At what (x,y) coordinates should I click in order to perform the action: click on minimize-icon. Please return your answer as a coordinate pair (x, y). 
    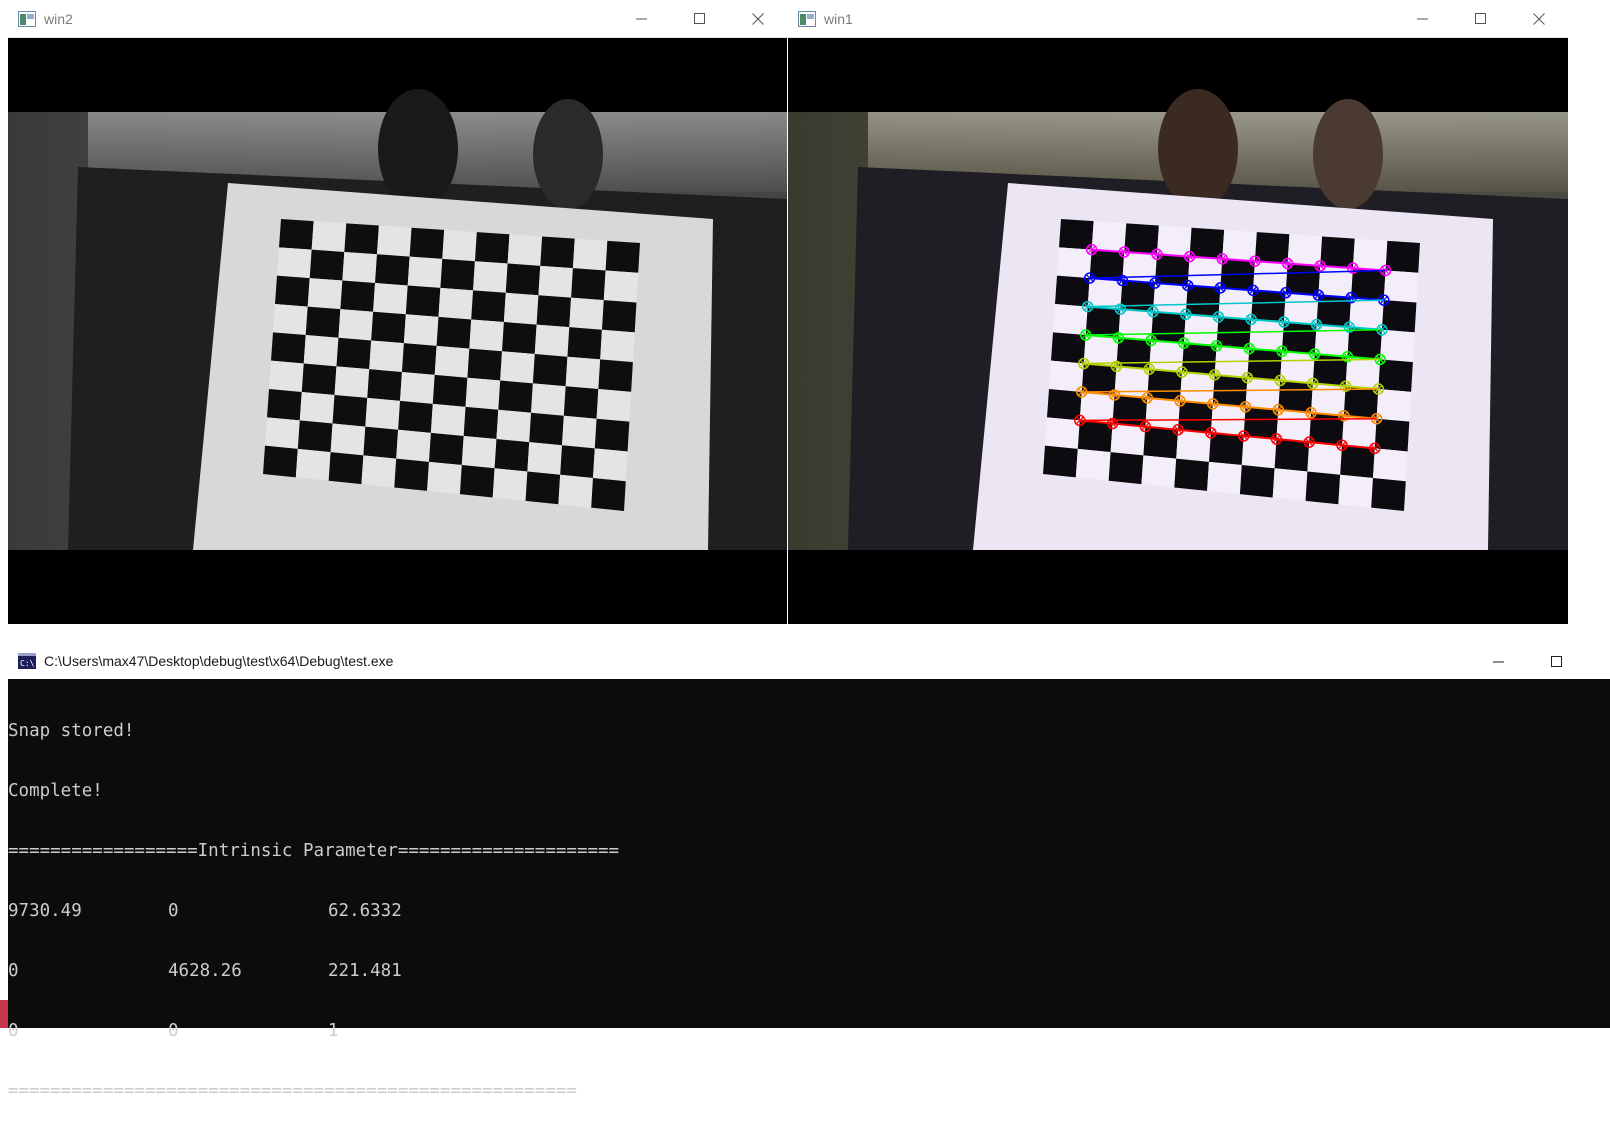
    Looking at the image, I should click on (1422, 19).